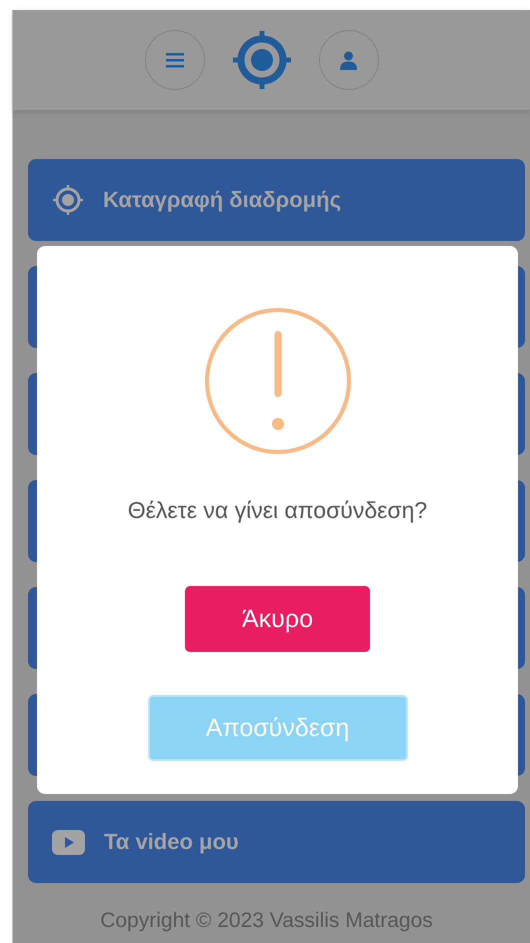  What do you see at coordinates (261, 60) in the screenshot?
I see `target-logo` at bounding box center [261, 60].